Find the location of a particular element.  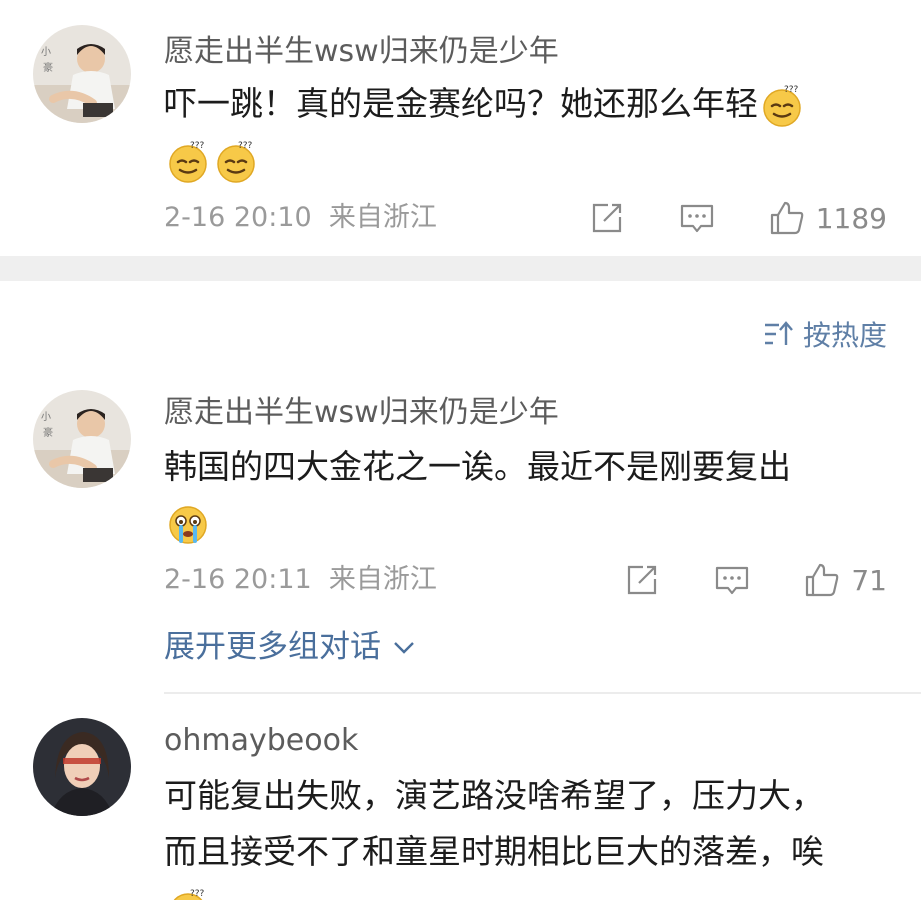

chevron-down-icon is located at coordinates (404, 648).